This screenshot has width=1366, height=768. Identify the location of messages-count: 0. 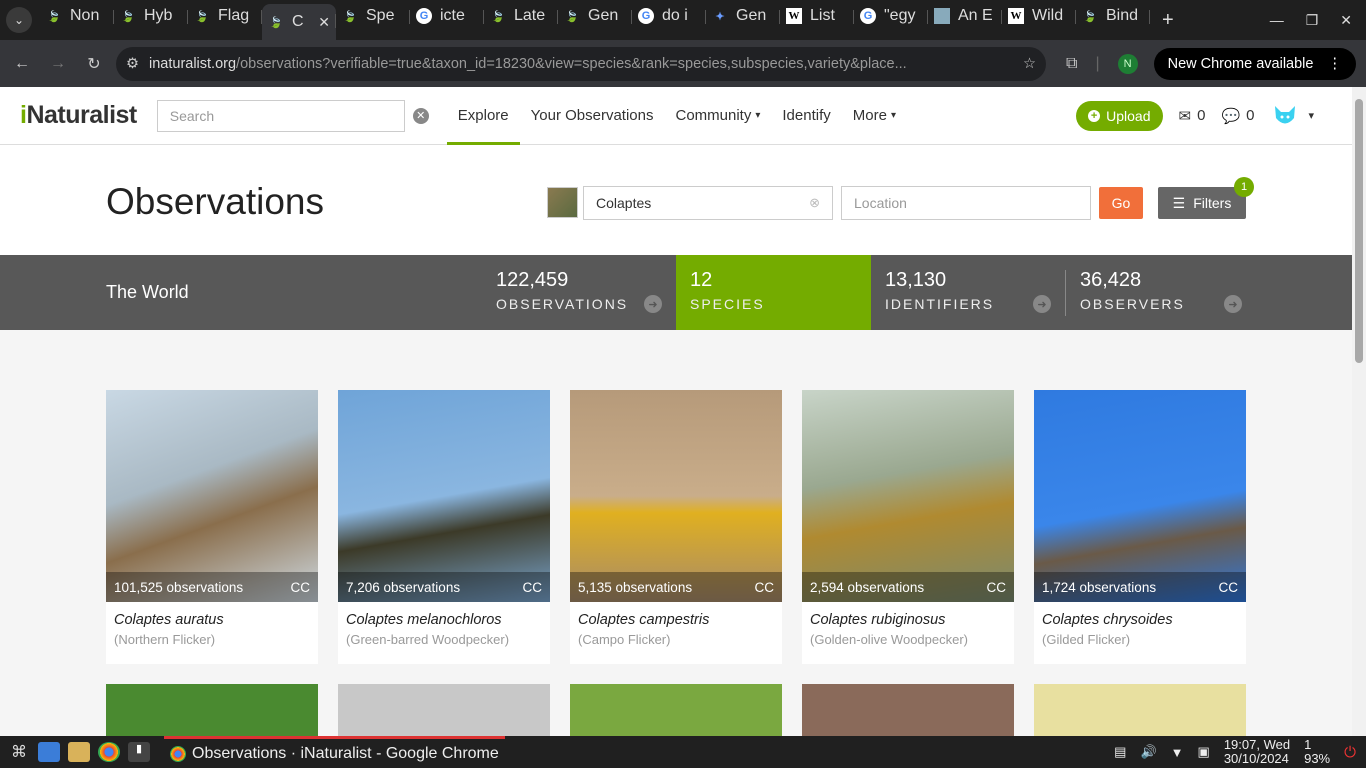
(1201, 115).